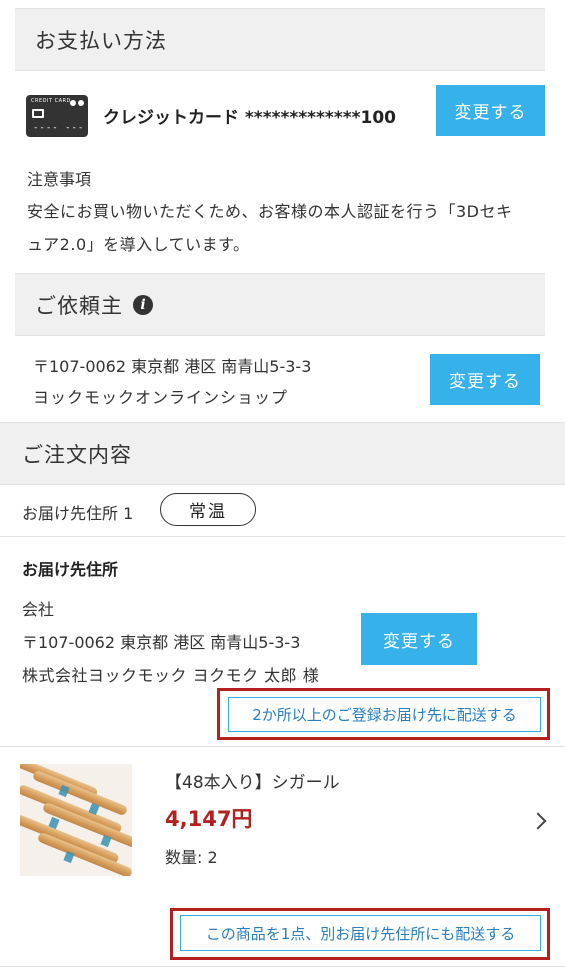 The width and height of the screenshot is (565, 977). What do you see at coordinates (384, 714) in the screenshot?
I see `multi-destination-ship-button: 2か所以上のご登録お届け先に配送する` at bounding box center [384, 714].